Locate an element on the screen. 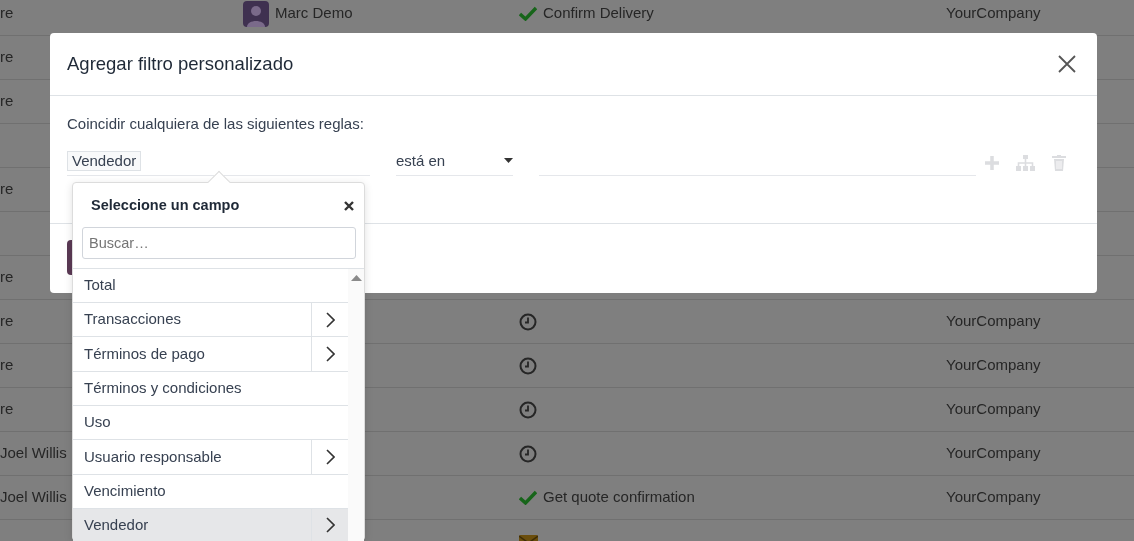 This screenshot has width=1134, height=541. activity-text: Get quote confirmation is located at coordinates (619, 497).